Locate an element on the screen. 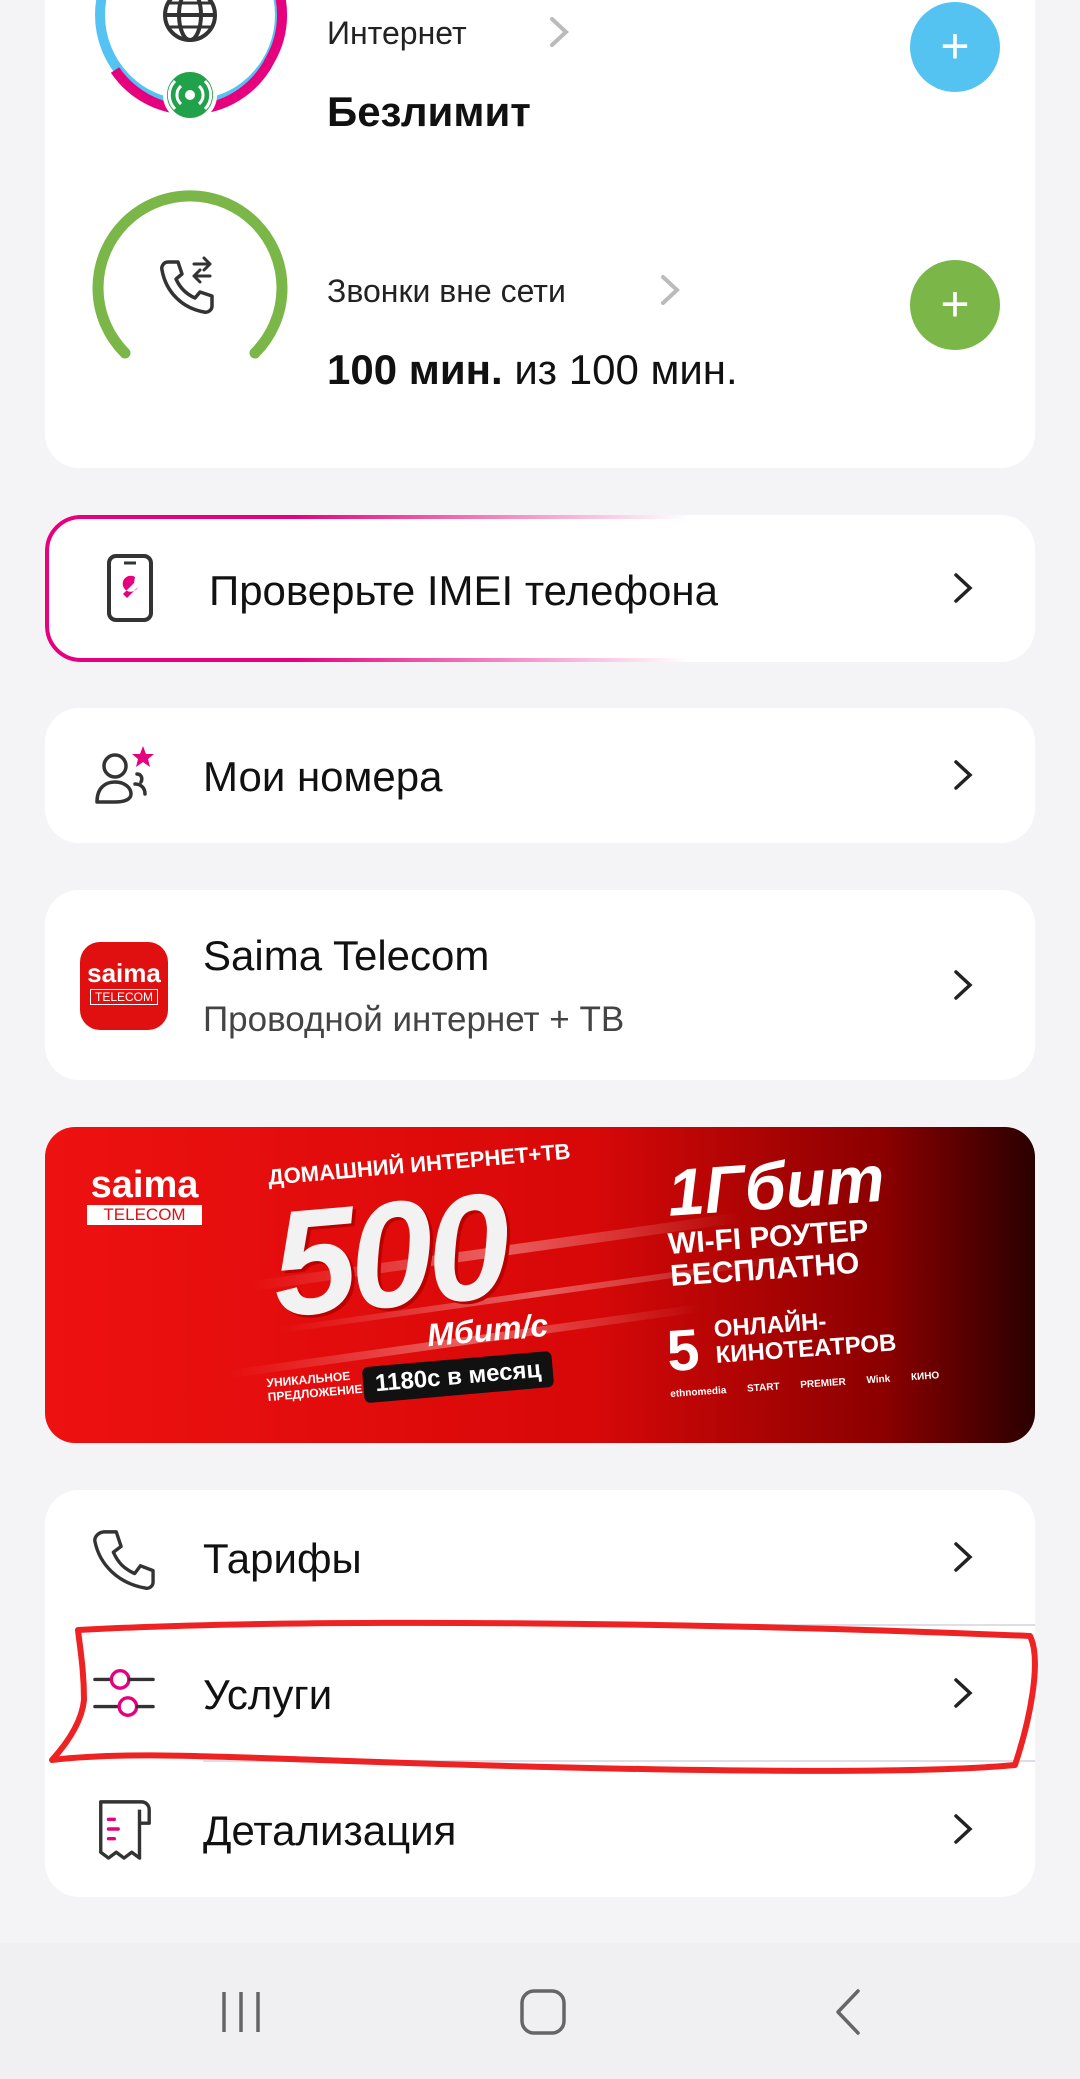 This screenshot has width=1080, height=2079. calls-add-button: + is located at coordinates (955, 305).